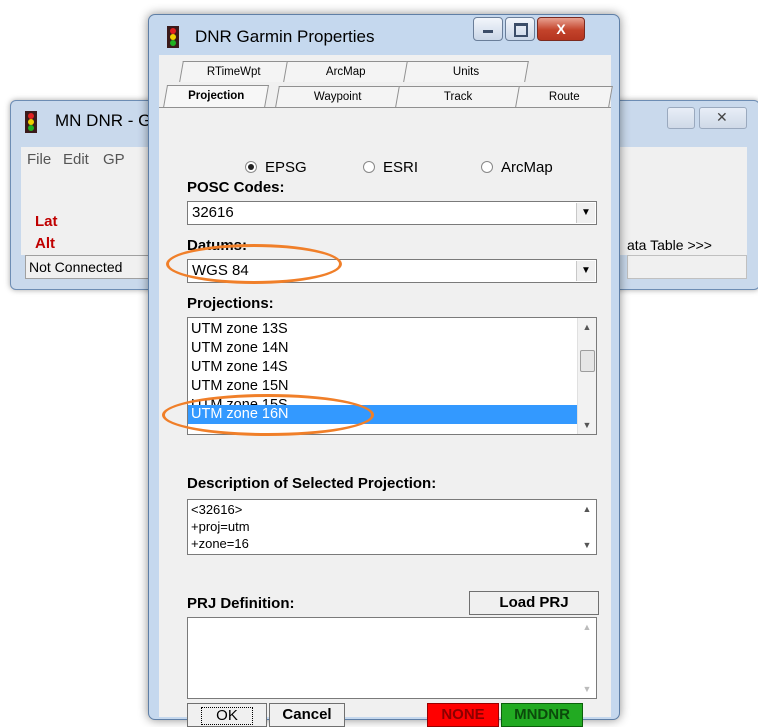 This screenshot has width=758, height=727. What do you see at coordinates (230, 303) in the screenshot?
I see `projections-label: Projections:` at bounding box center [230, 303].